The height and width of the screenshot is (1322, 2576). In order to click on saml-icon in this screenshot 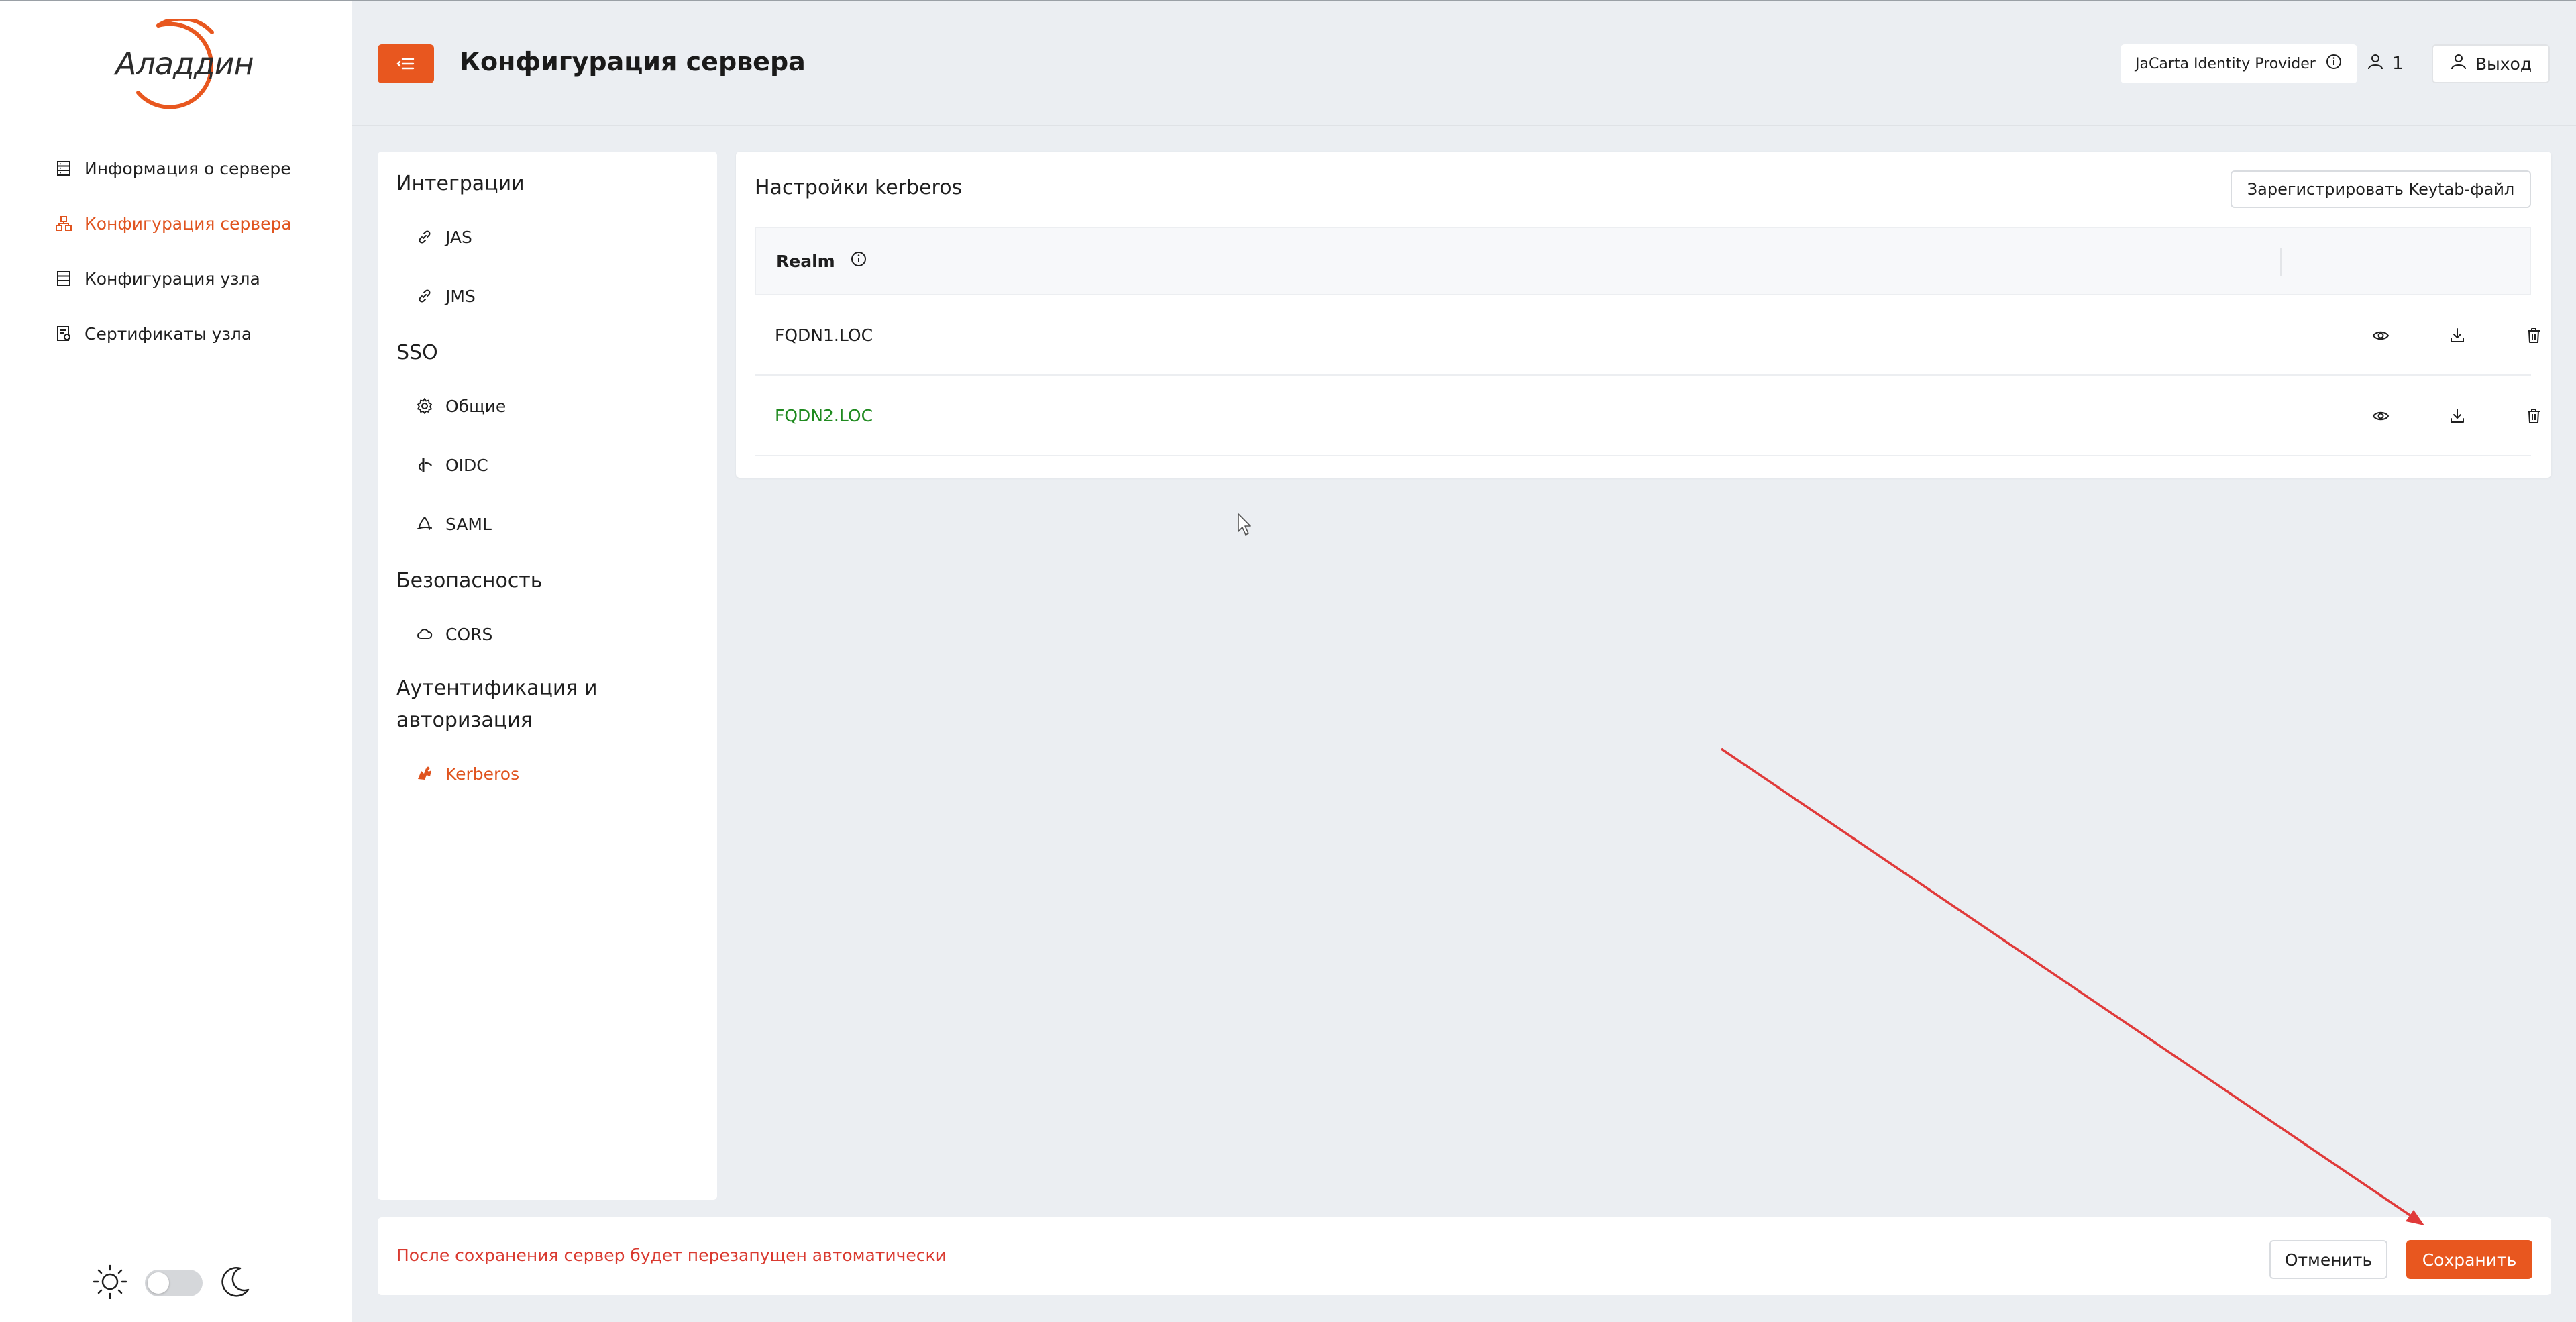, I will do `click(425, 524)`.